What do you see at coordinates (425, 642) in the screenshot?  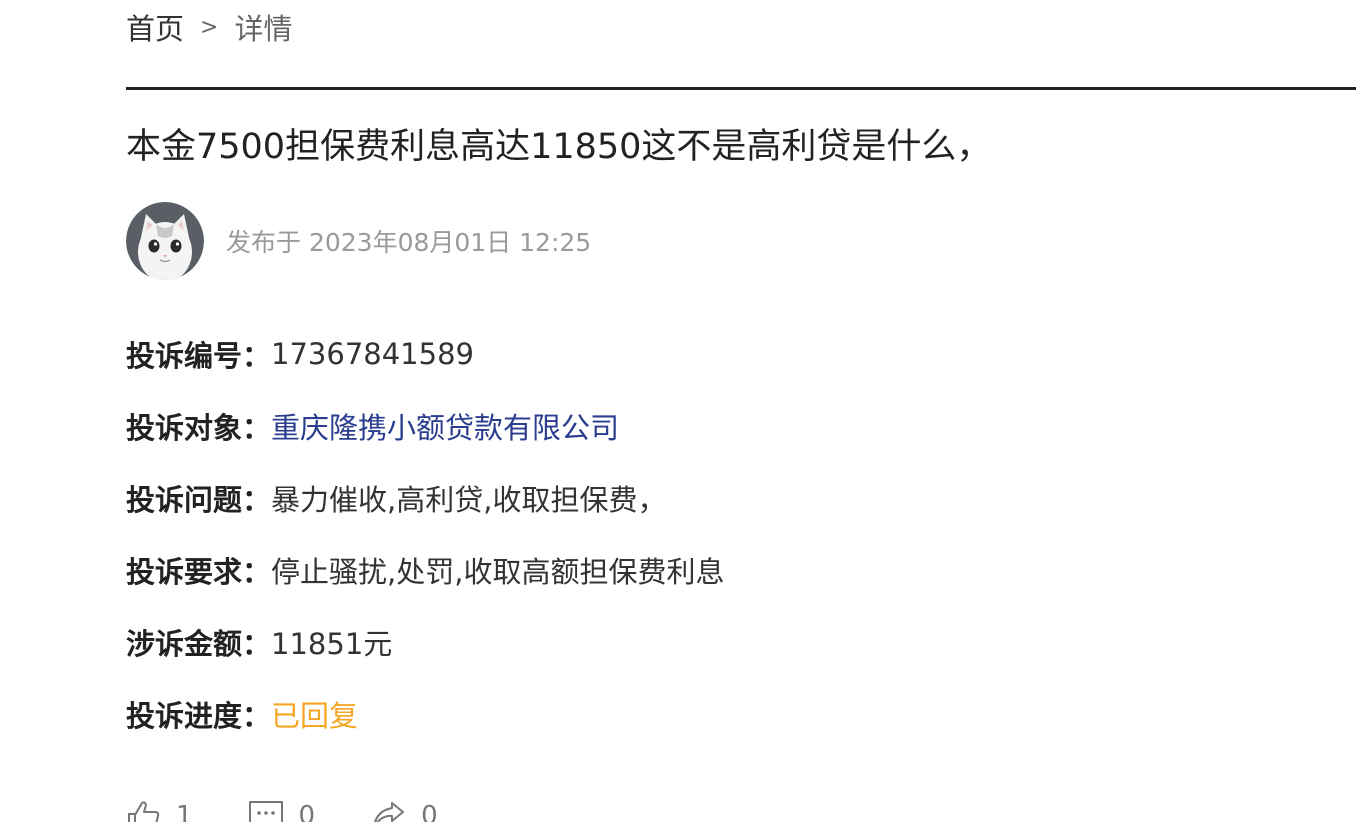 I see `field-complaint-amount: 涉诉金额： 11851元` at bounding box center [425, 642].